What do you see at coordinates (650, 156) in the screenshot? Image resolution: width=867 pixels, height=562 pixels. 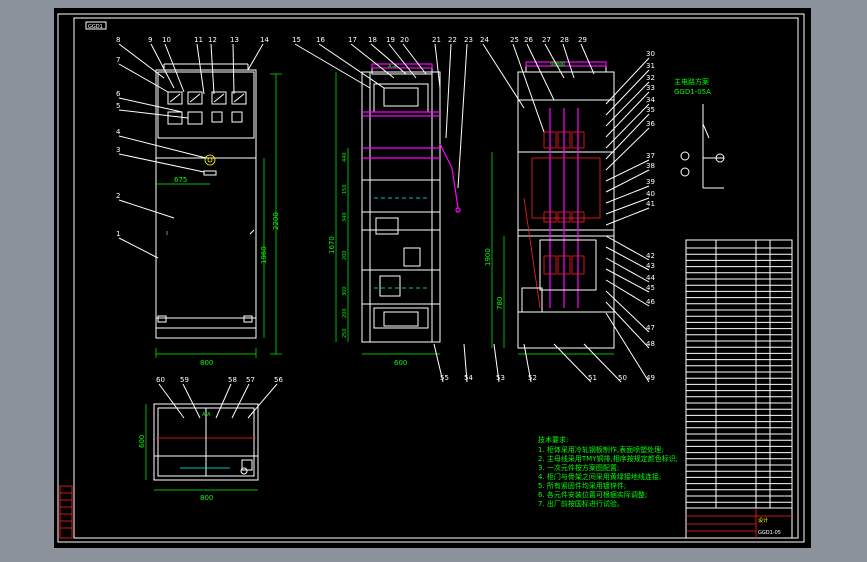 I see `balloon-37: 37` at bounding box center [650, 156].